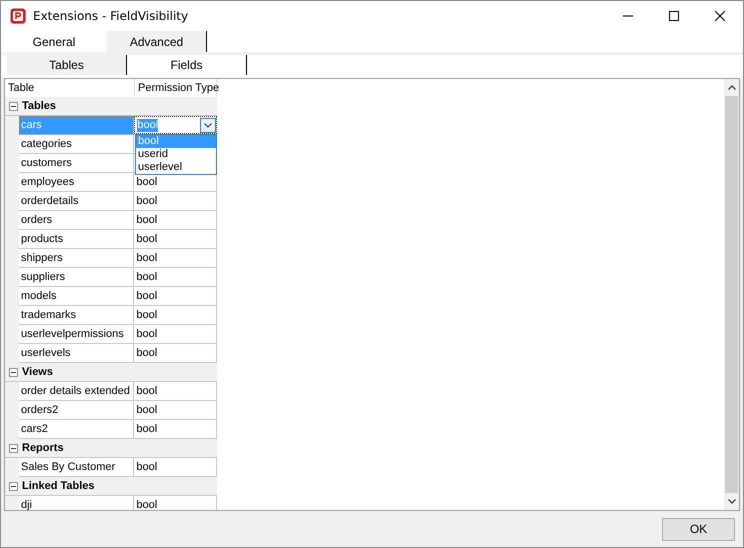 The width and height of the screenshot is (744, 548). I want to click on table-cell: Sales By Customer, so click(76, 467).